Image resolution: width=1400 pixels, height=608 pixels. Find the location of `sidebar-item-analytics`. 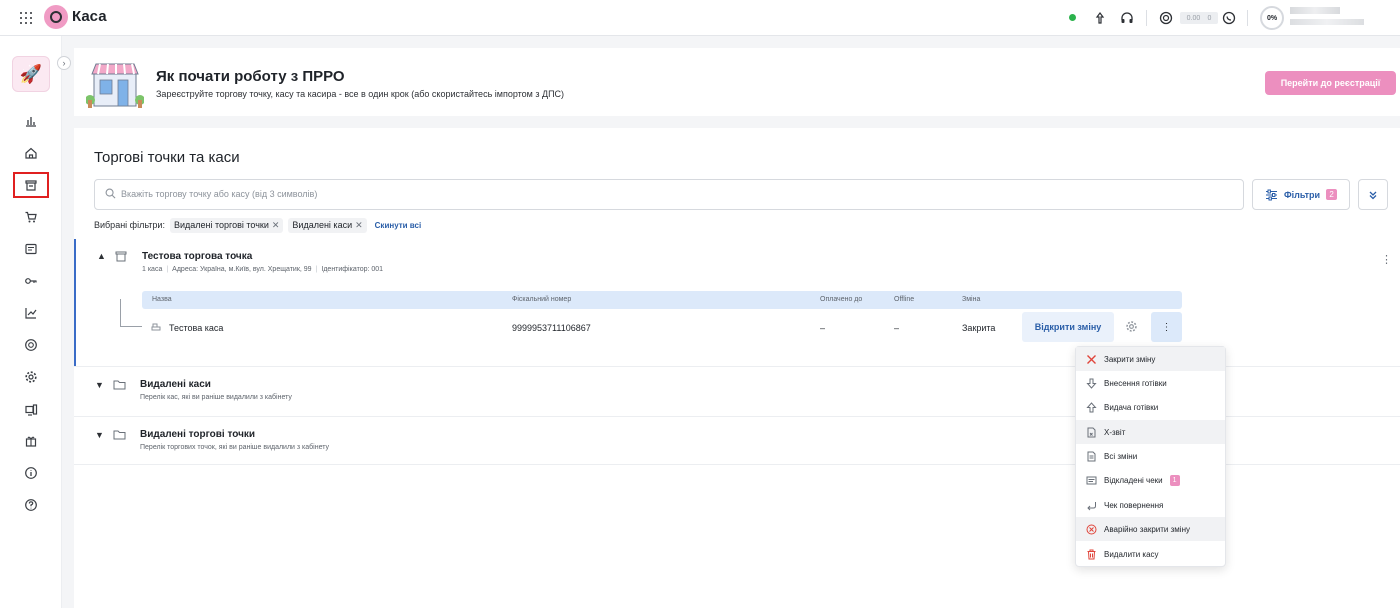

sidebar-item-analytics is located at coordinates (31, 121).